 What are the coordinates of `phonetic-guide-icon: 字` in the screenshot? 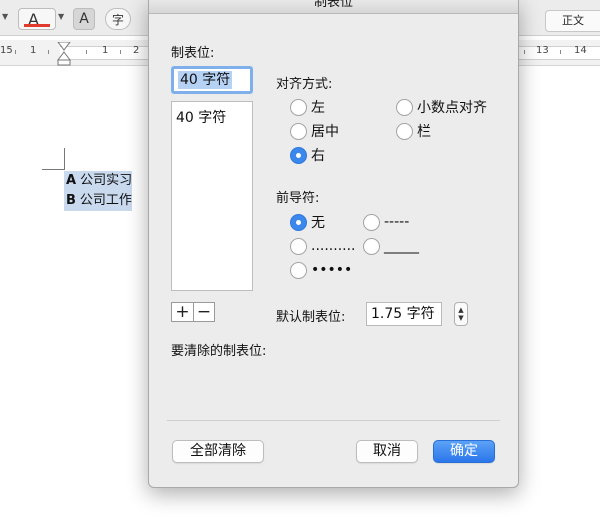 It's located at (117, 19).